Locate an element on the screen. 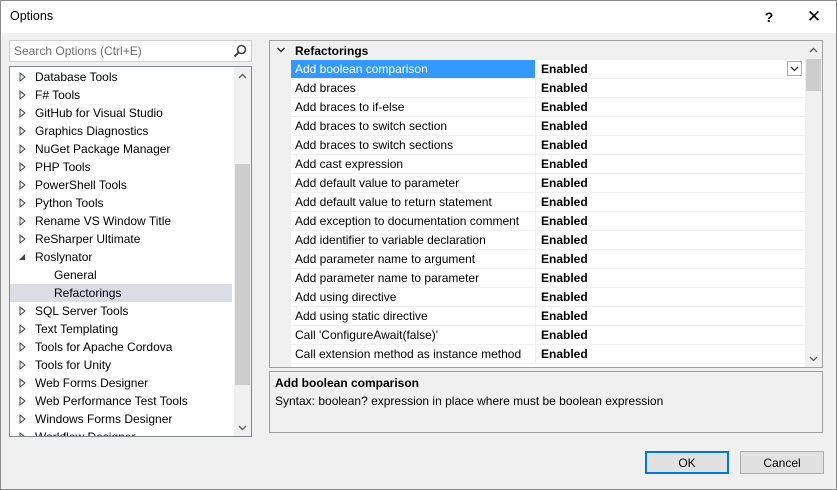  tree-item-github-for-visual-studio: GitHub for Visual Studio is located at coordinates (121, 113).